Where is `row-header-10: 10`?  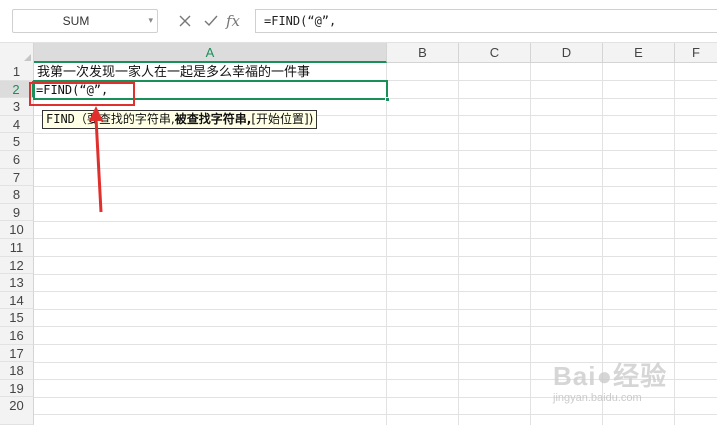
row-header-10: 10 is located at coordinates (17, 230).